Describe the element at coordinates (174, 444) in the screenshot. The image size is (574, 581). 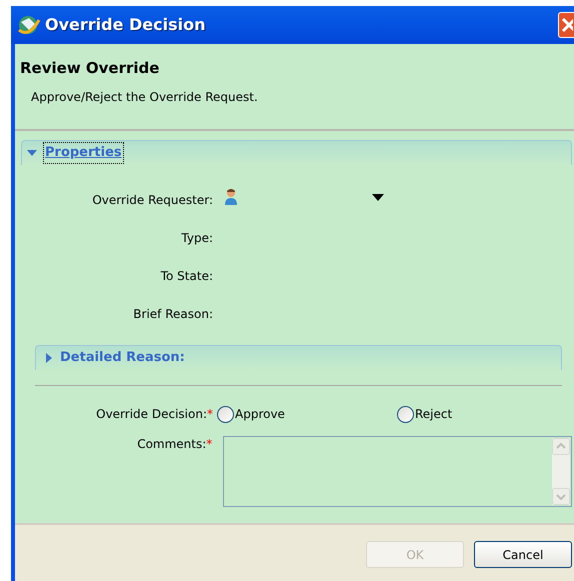
I see `field-label: Comments:*` at that location.